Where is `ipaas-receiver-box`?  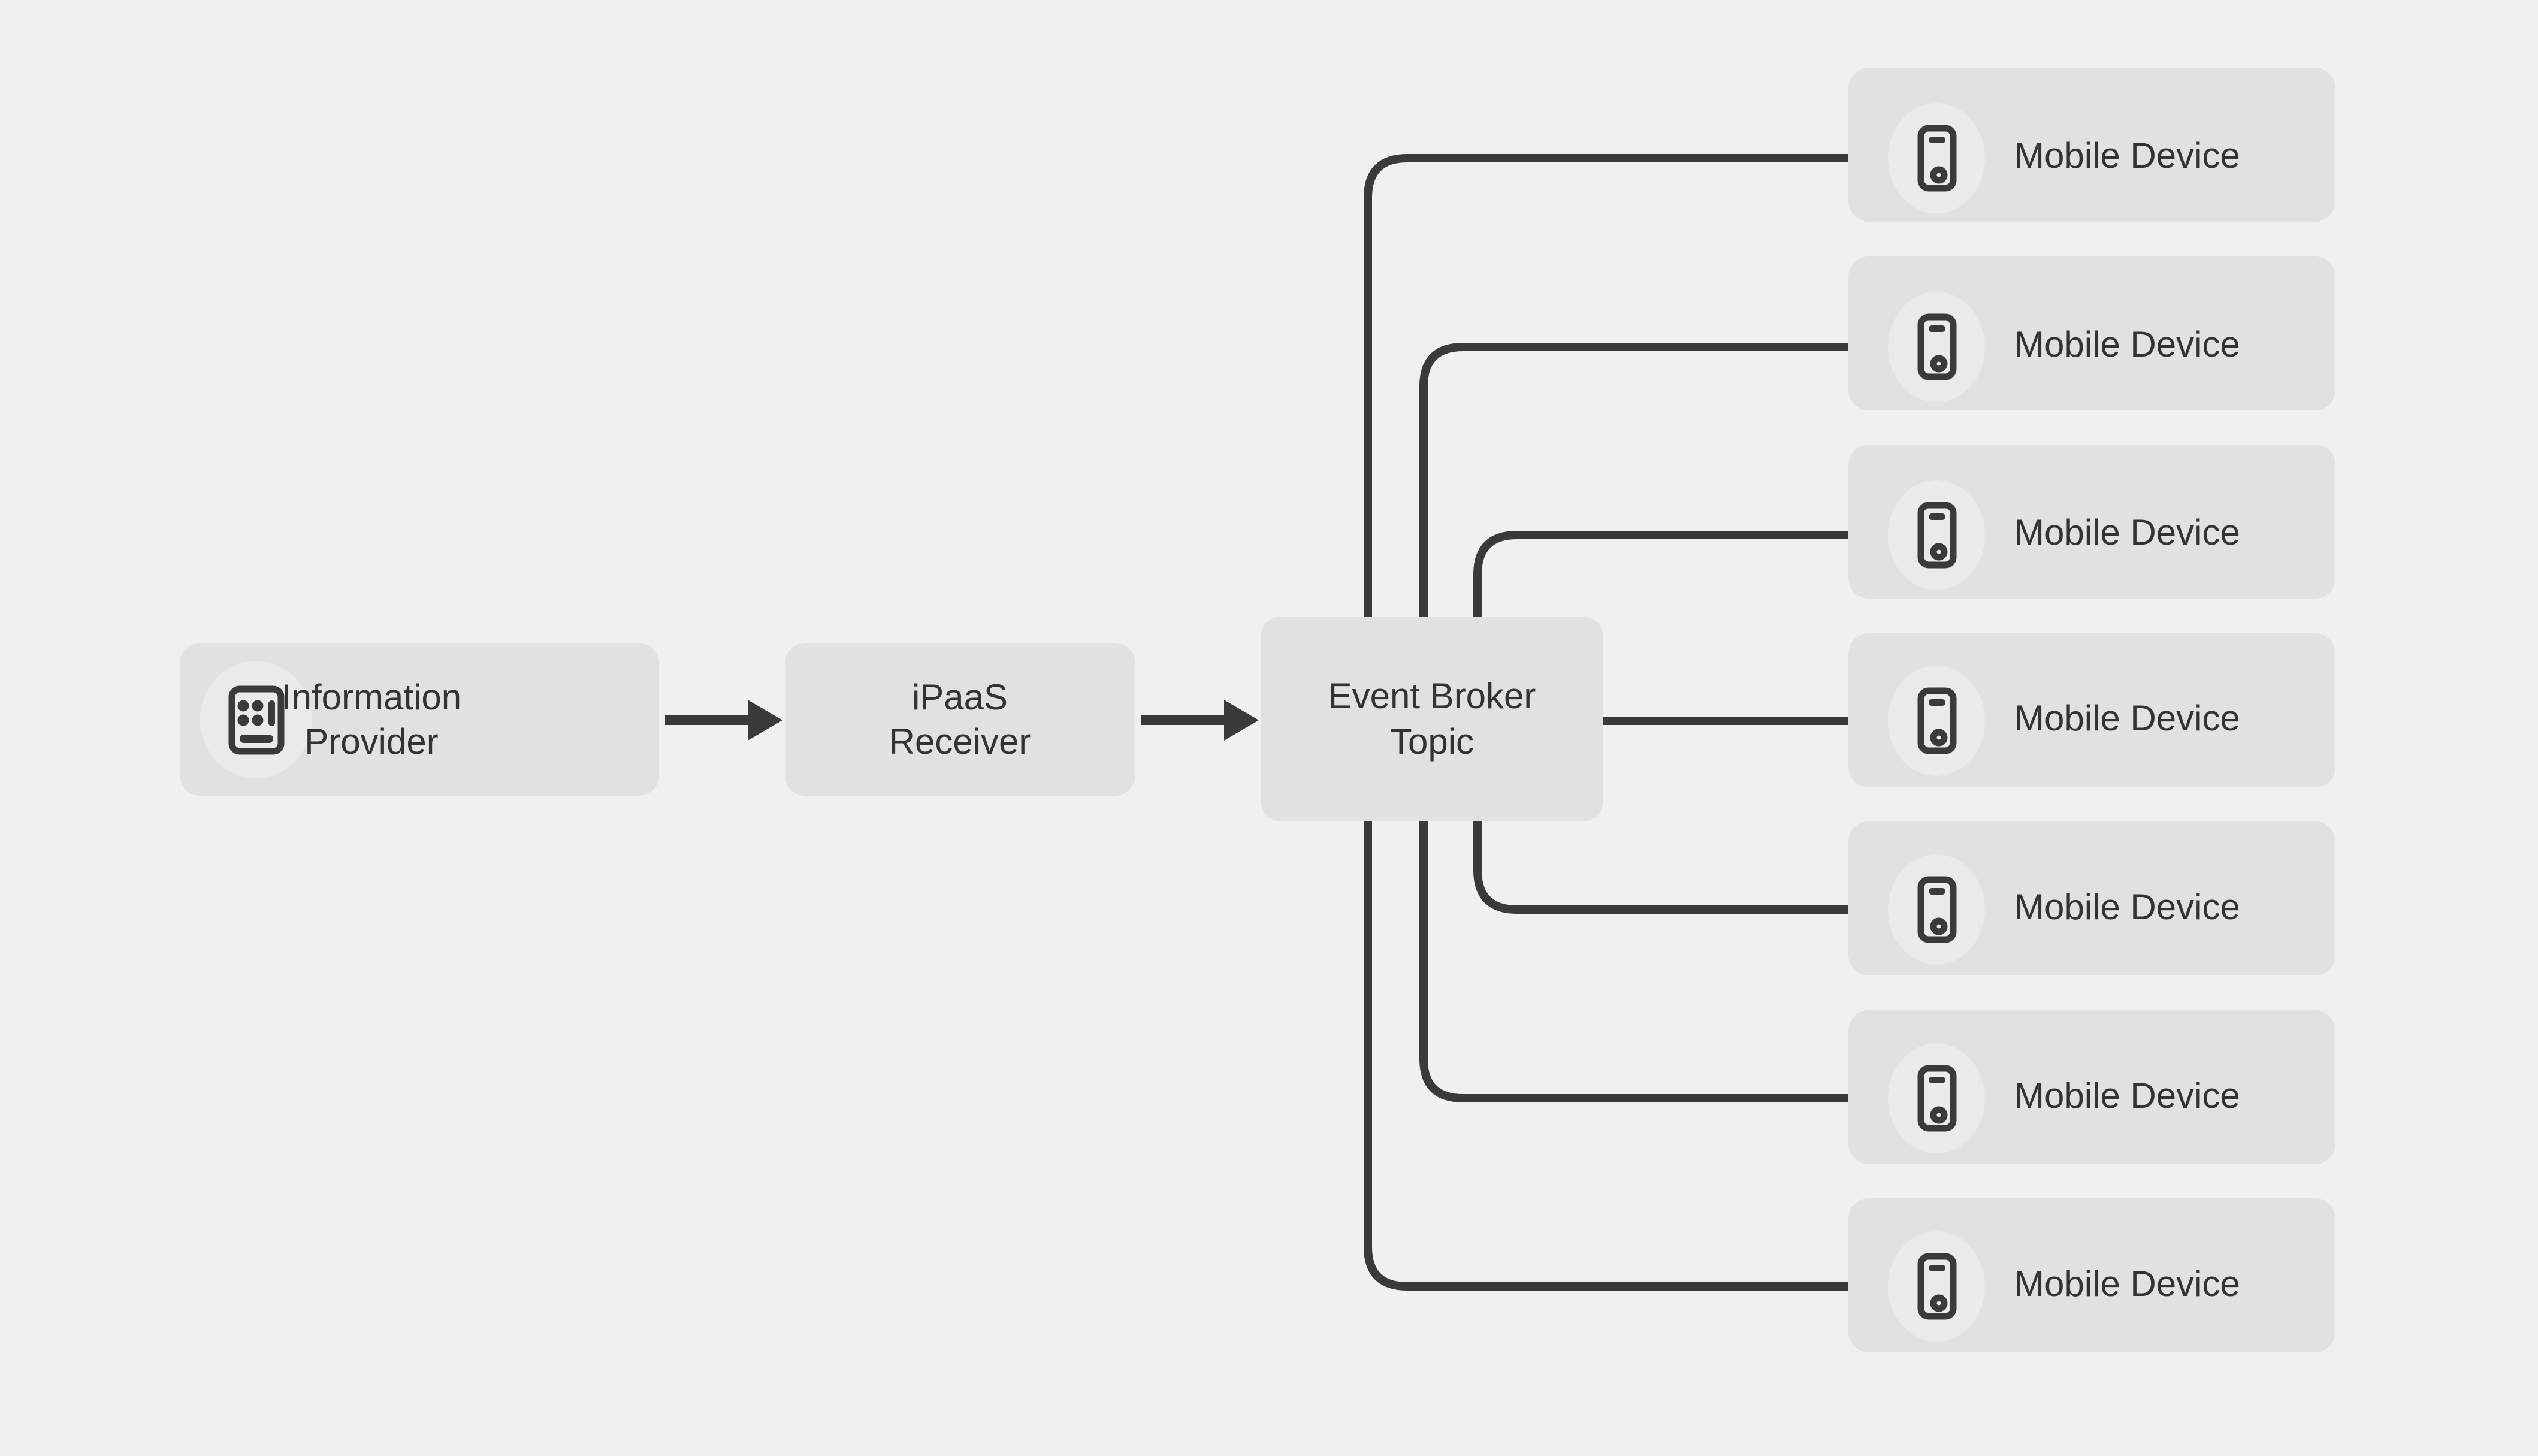
ipaas-receiver-box is located at coordinates (960, 719).